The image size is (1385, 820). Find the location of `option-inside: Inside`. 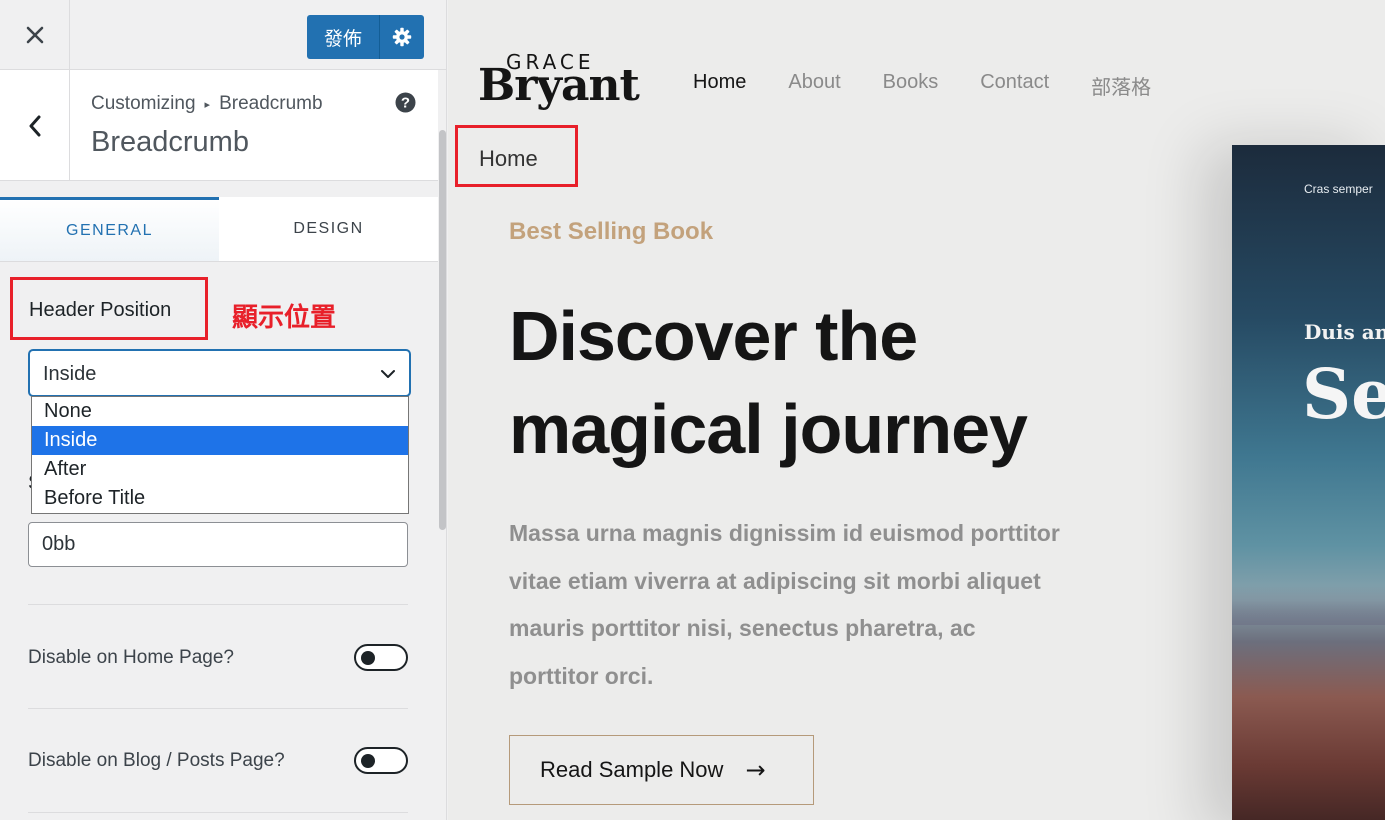

option-inside: Inside is located at coordinates (220, 440).